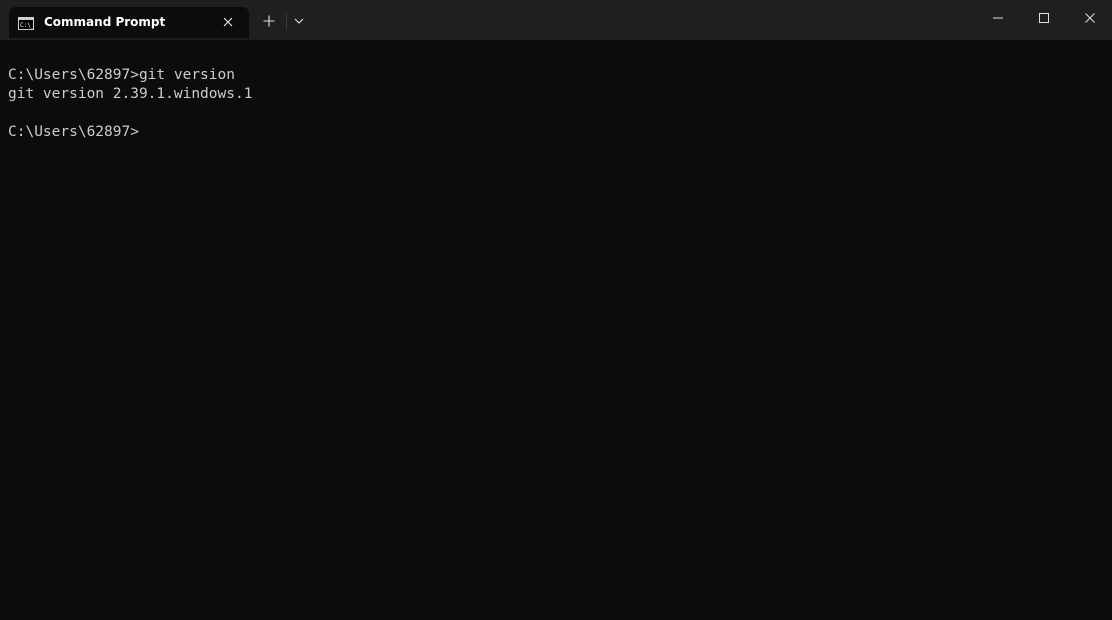 The width and height of the screenshot is (1112, 620). I want to click on maximize-icon, so click(1044, 18).